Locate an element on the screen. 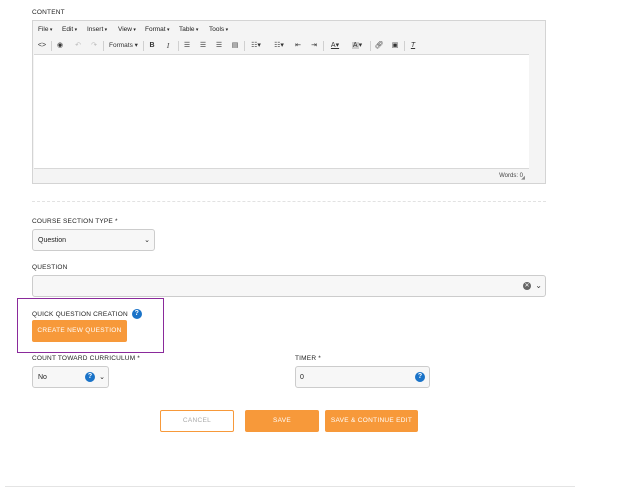  align-justify-icon: ▤ is located at coordinates (235, 46).